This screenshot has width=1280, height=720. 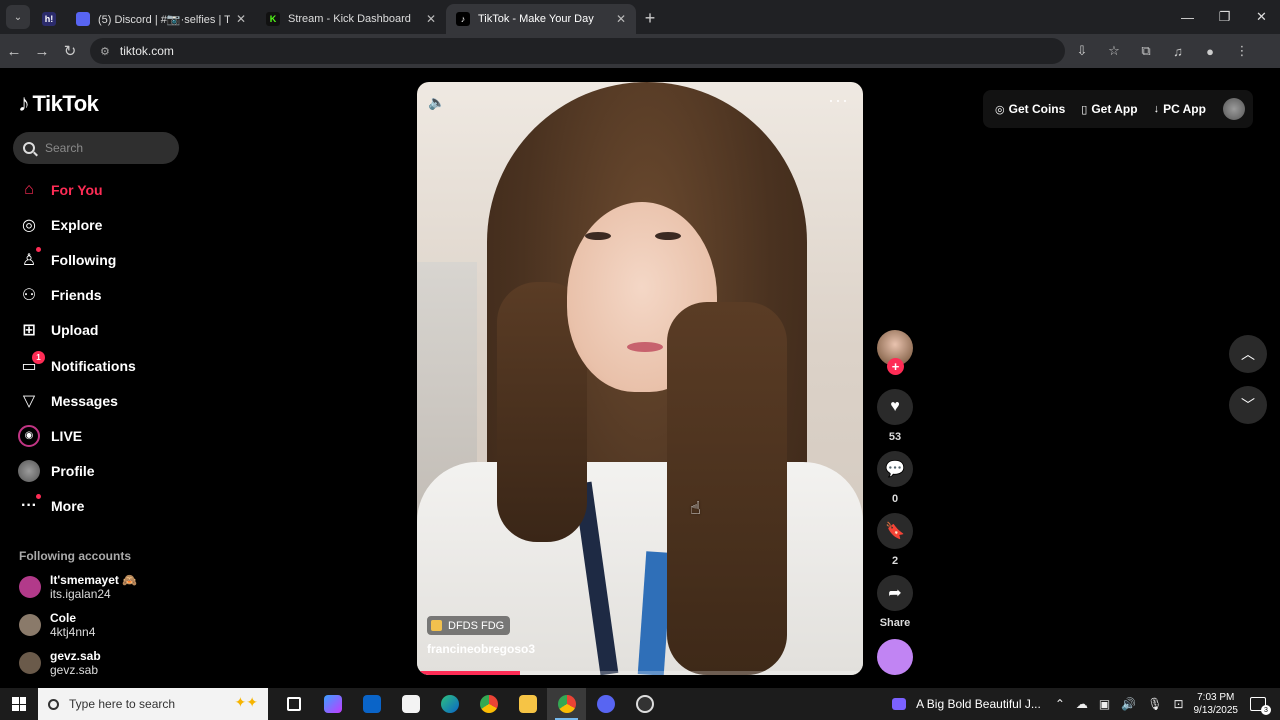 I want to click on compass-icon: ◎, so click(x=29, y=225).